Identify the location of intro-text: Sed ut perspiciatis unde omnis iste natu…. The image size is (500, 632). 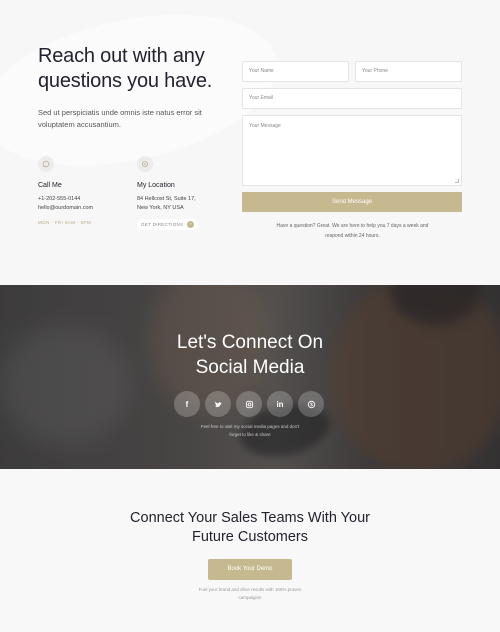
(120, 118).